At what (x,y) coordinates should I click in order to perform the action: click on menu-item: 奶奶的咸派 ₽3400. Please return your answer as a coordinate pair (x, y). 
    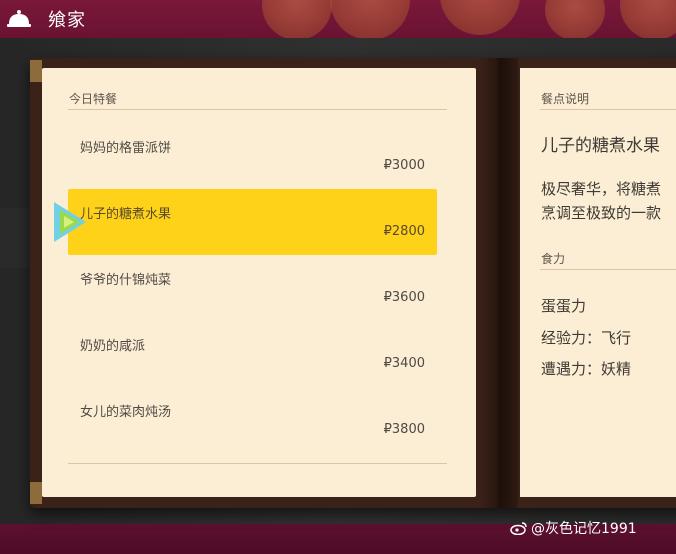
    Looking at the image, I should click on (252, 354).